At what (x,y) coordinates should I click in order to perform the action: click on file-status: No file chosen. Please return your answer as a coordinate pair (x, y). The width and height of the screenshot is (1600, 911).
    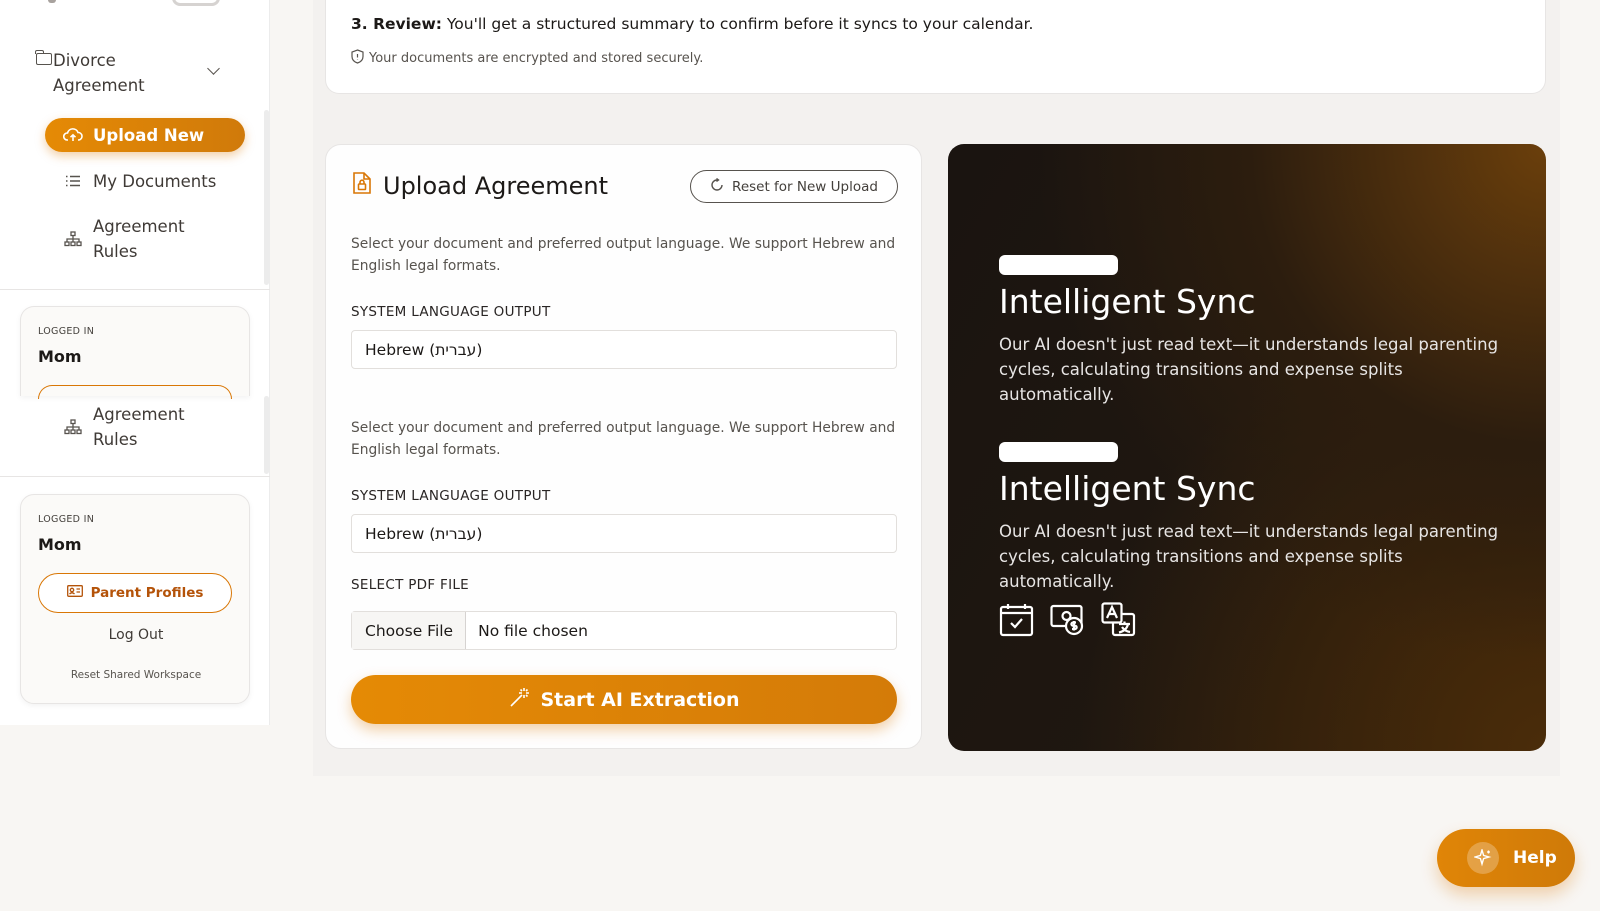
    Looking at the image, I should click on (533, 630).